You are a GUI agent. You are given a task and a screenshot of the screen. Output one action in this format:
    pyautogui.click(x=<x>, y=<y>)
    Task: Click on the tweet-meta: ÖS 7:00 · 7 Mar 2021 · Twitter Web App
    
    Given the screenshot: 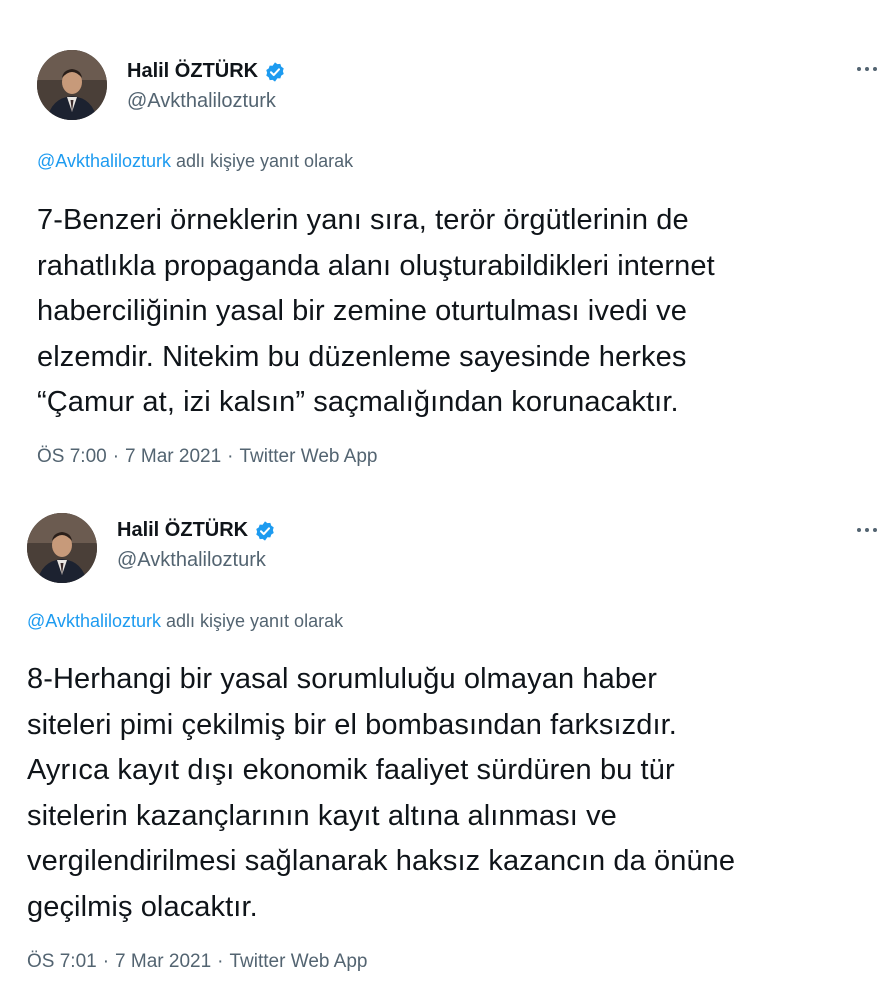 What is the action you would take?
    pyautogui.click(x=207, y=457)
    